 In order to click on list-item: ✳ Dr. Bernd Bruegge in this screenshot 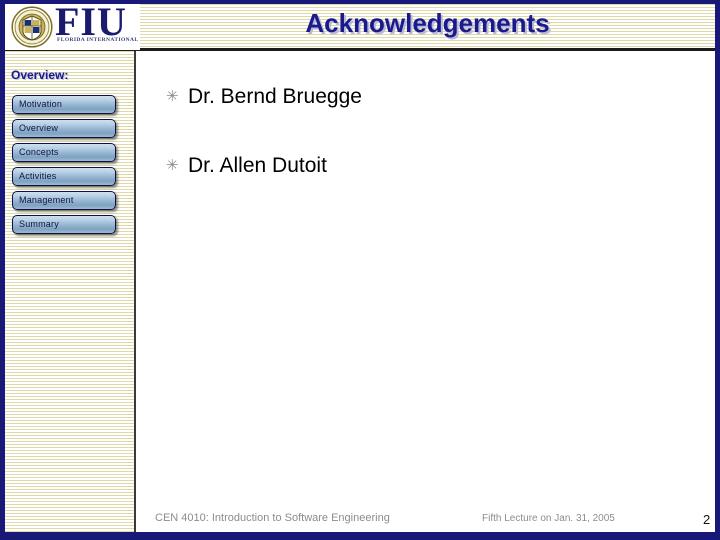, I will do `click(264, 97)`.